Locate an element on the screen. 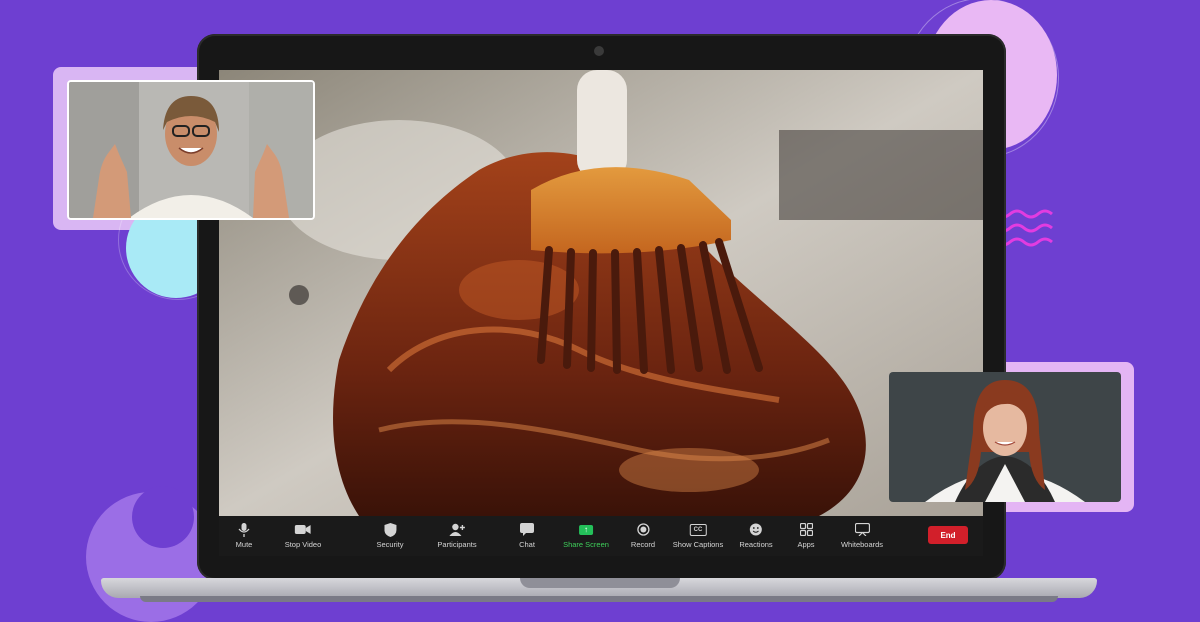 The image size is (1200, 622). apps-button: Apps is located at coordinates (806, 538).